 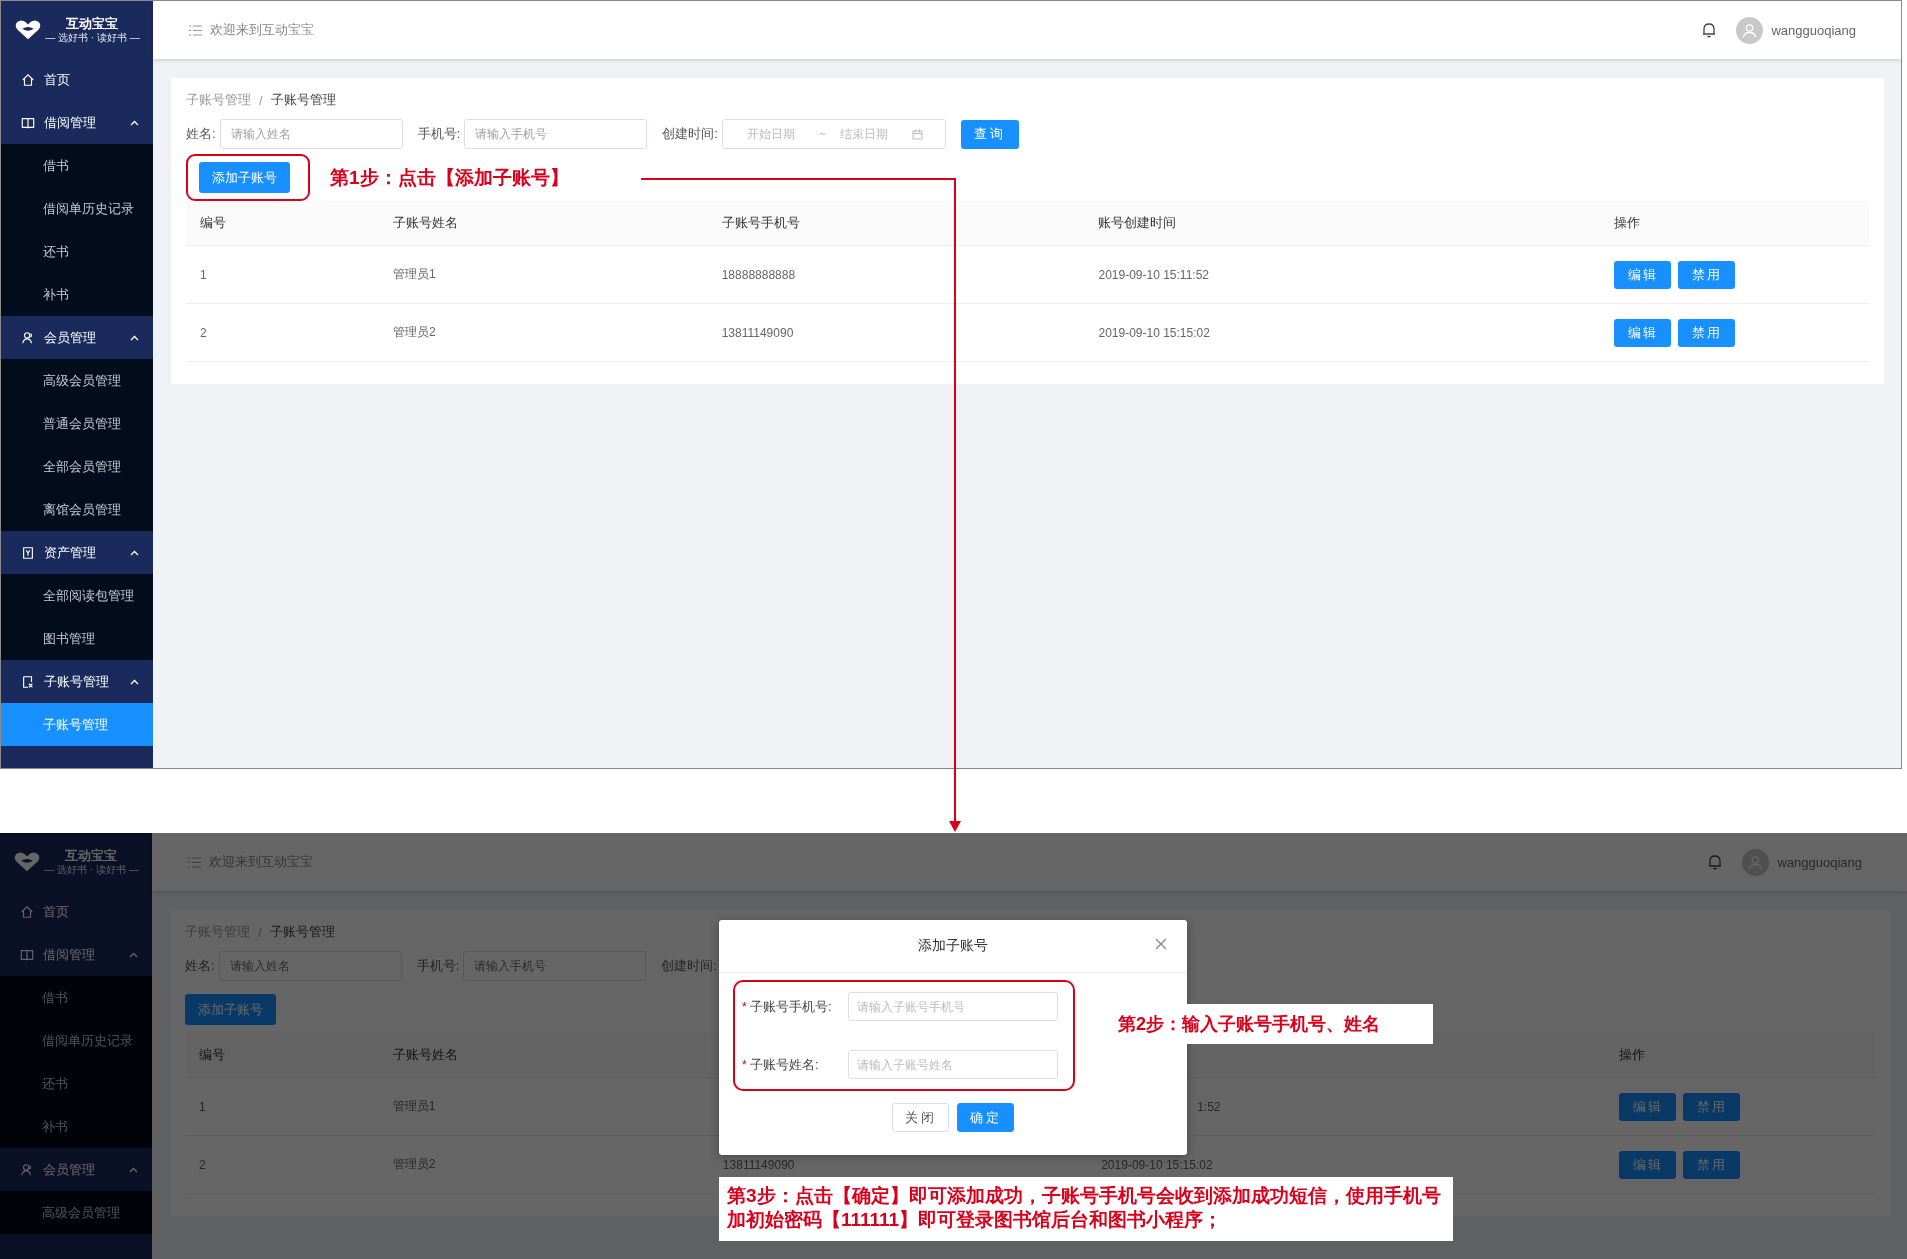 I want to click on column-header: 子账号手机号, so click(x=760, y=223).